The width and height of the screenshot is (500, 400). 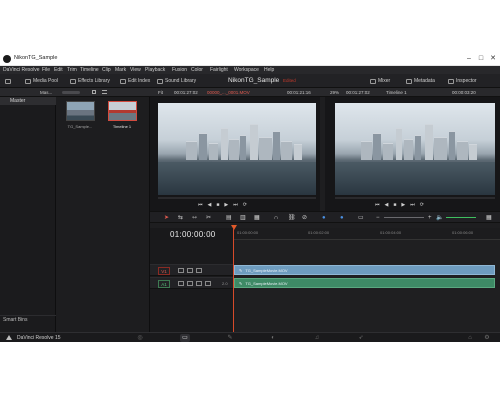 I want to click on smart-bins: Smart Bins, so click(x=28, y=319).